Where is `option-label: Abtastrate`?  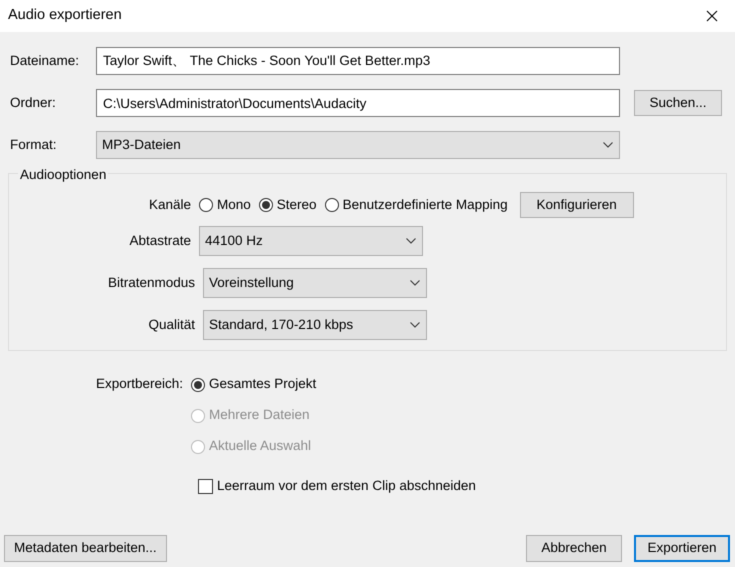 option-label: Abtastrate is located at coordinates (160, 241).